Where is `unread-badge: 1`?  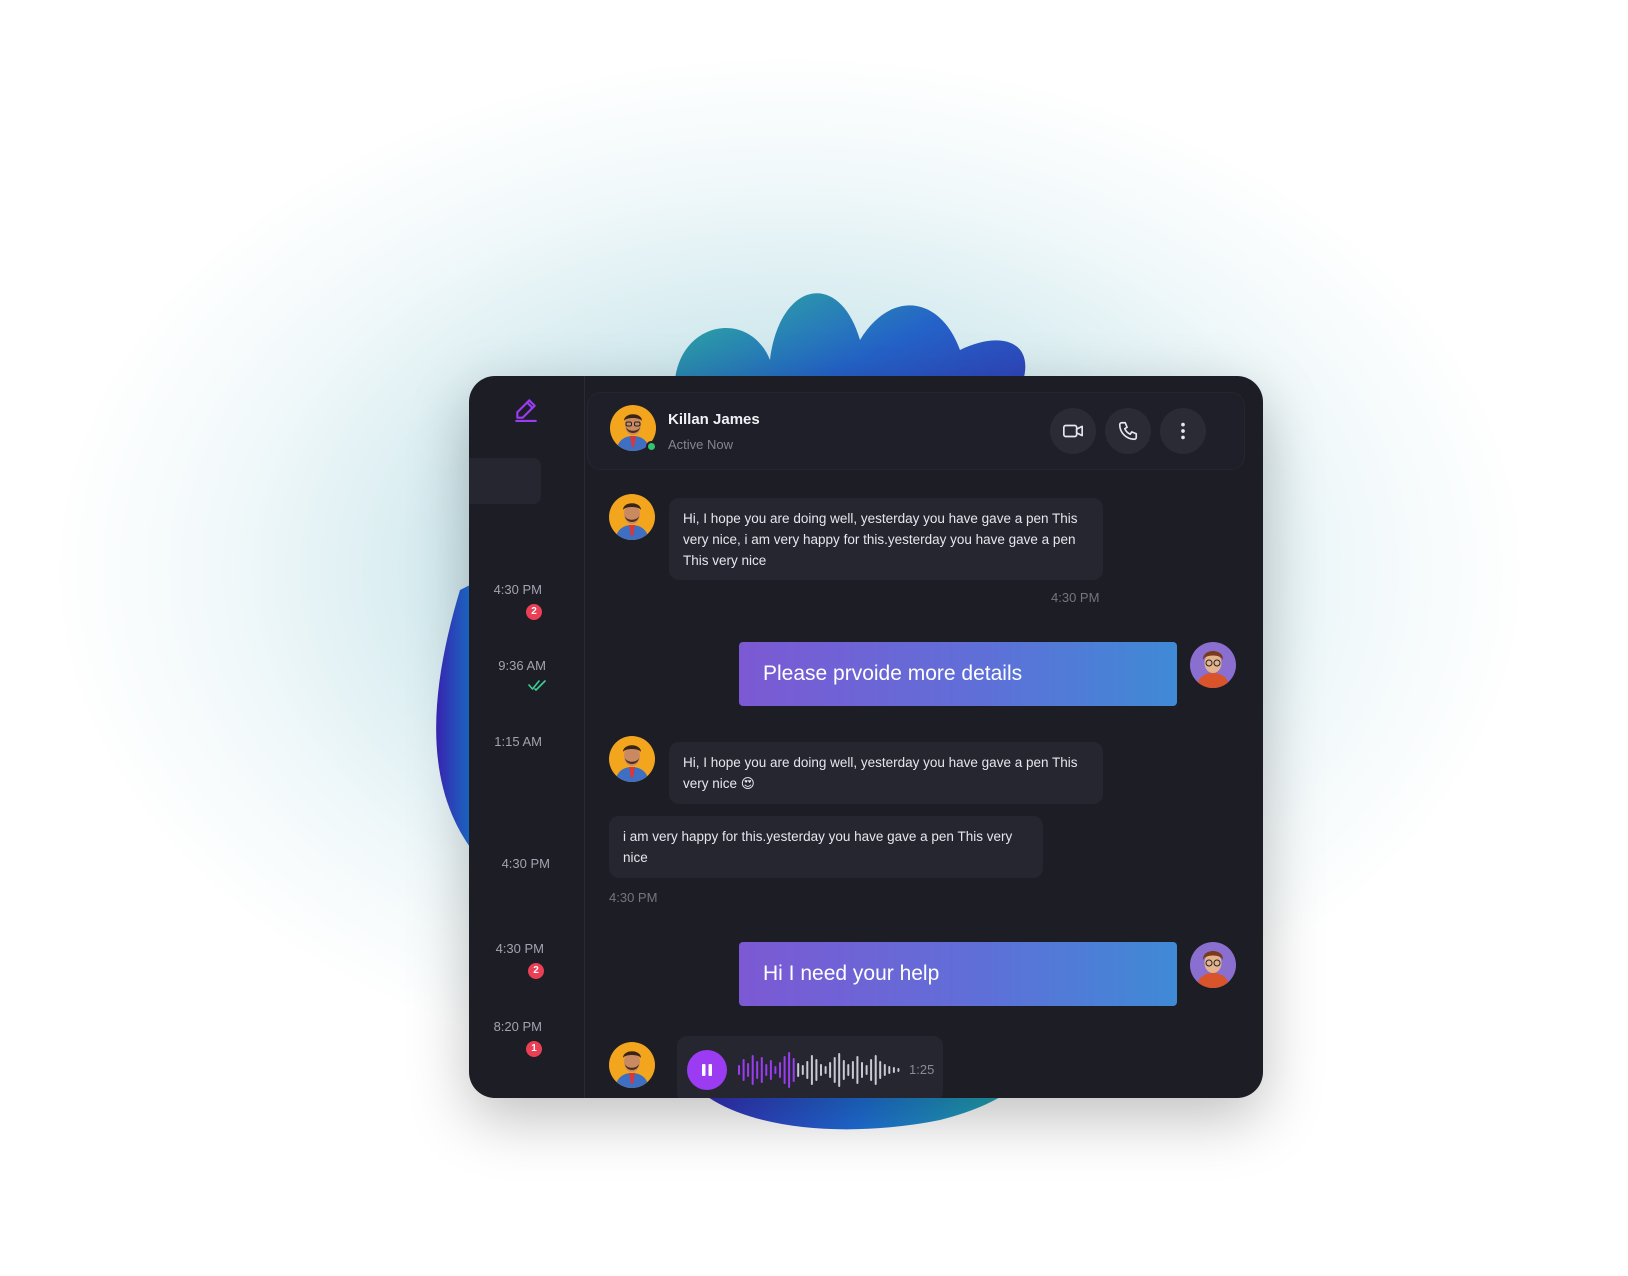
unread-badge: 1 is located at coordinates (534, 1049).